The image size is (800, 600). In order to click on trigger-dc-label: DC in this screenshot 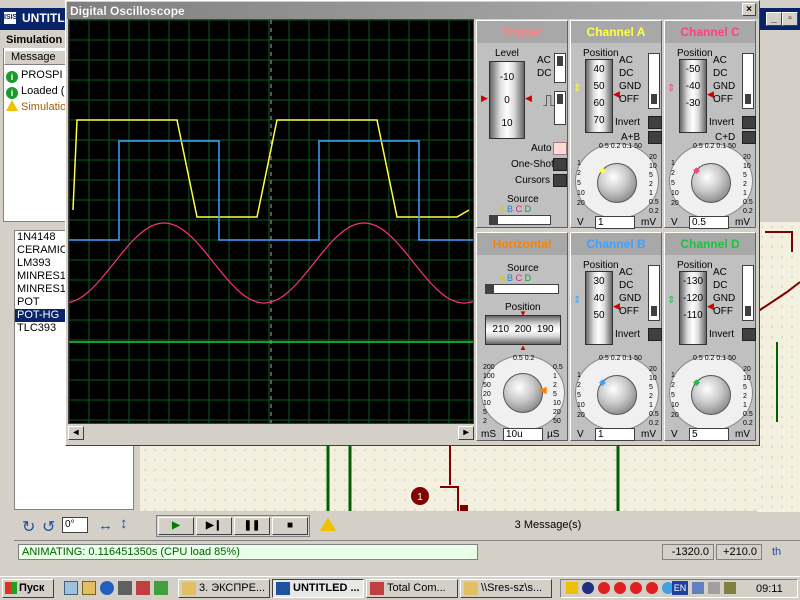, I will do `click(544, 73)`.